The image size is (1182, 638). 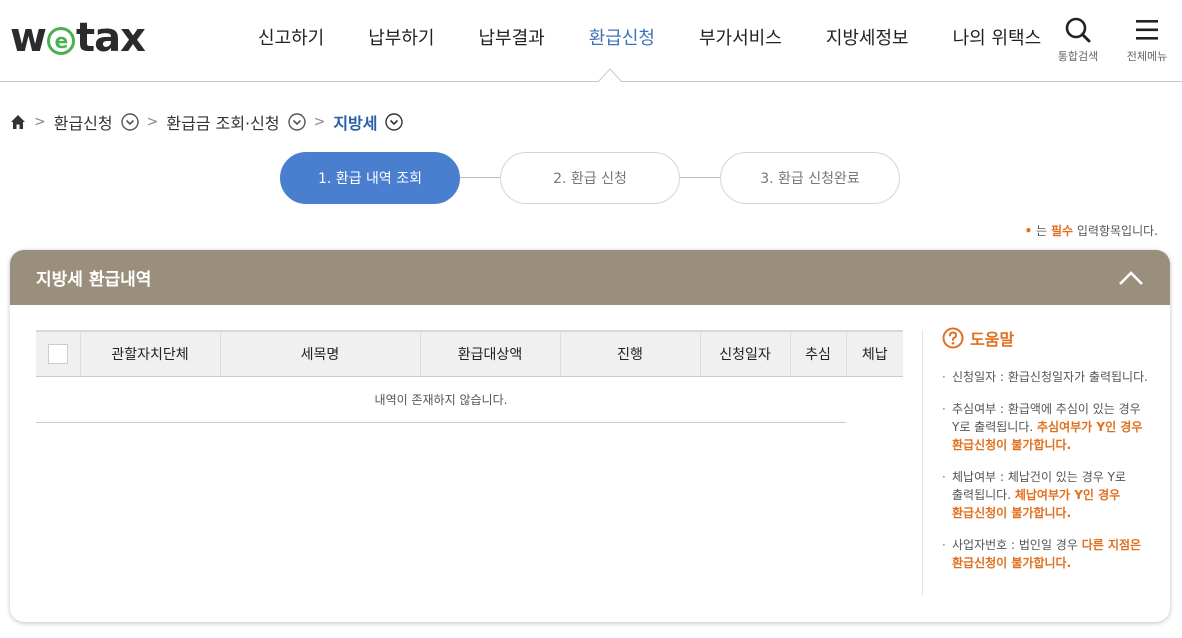 I want to click on active-nav-caret-icon, so click(x=610, y=75).